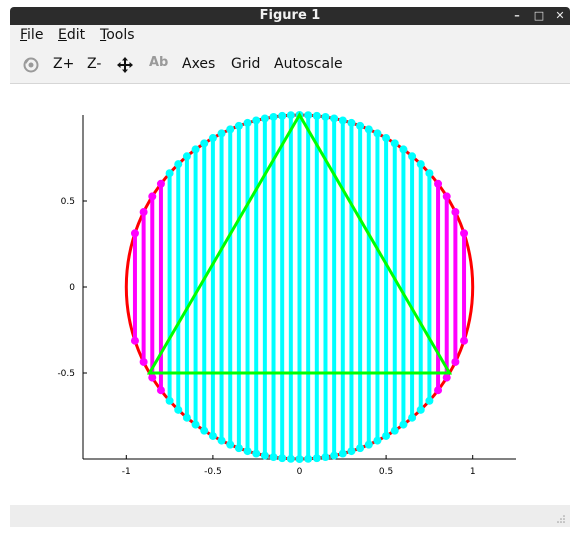 The width and height of the screenshot is (580, 537). What do you see at coordinates (63, 64) in the screenshot?
I see `zoom-in-button: Z+` at bounding box center [63, 64].